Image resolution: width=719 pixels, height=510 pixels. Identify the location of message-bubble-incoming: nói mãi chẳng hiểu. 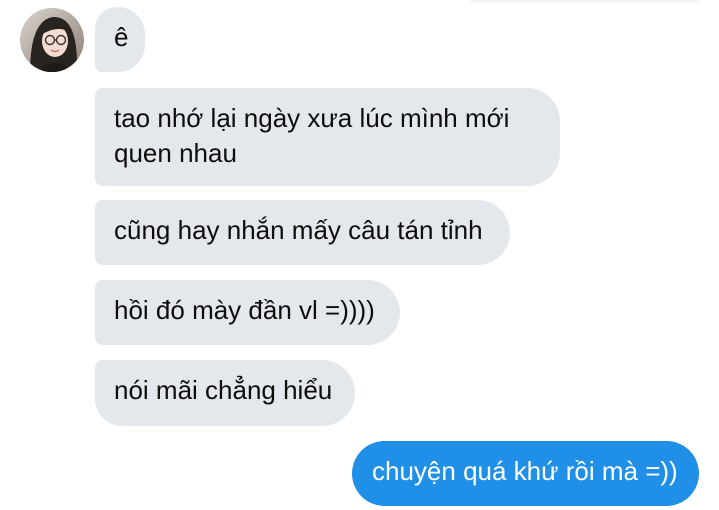
(225, 393).